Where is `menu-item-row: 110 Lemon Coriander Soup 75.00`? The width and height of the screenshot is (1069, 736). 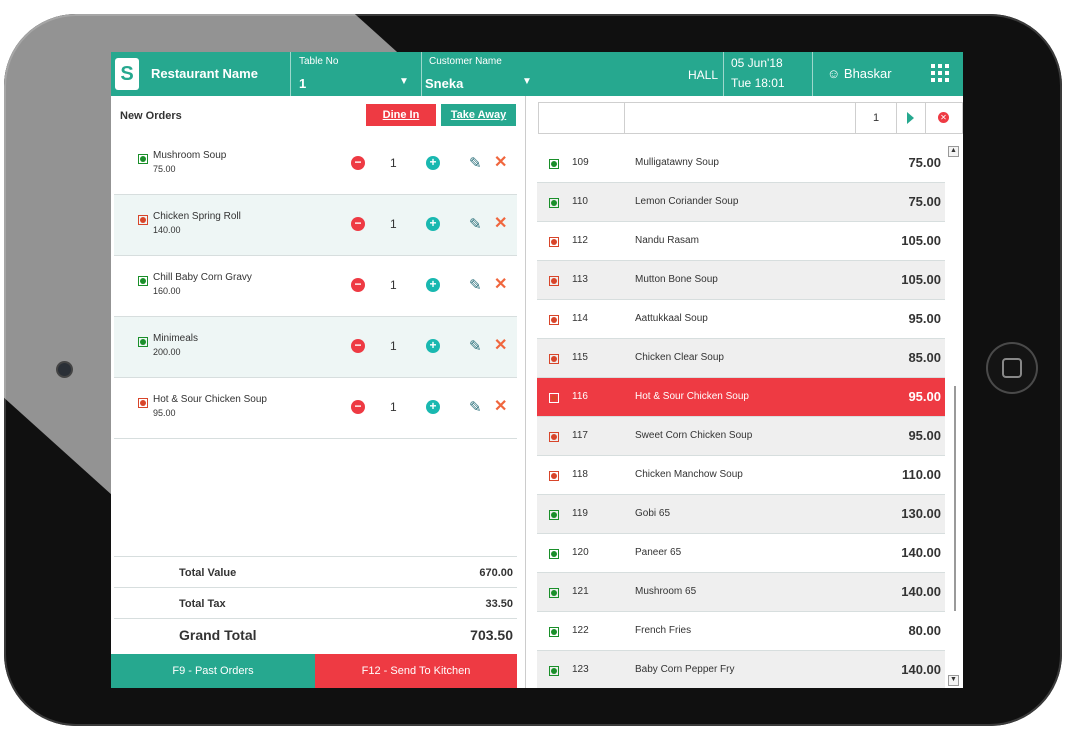 menu-item-row: 110 Lemon Coriander Soup 75.00 is located at coordinates (741, 202).